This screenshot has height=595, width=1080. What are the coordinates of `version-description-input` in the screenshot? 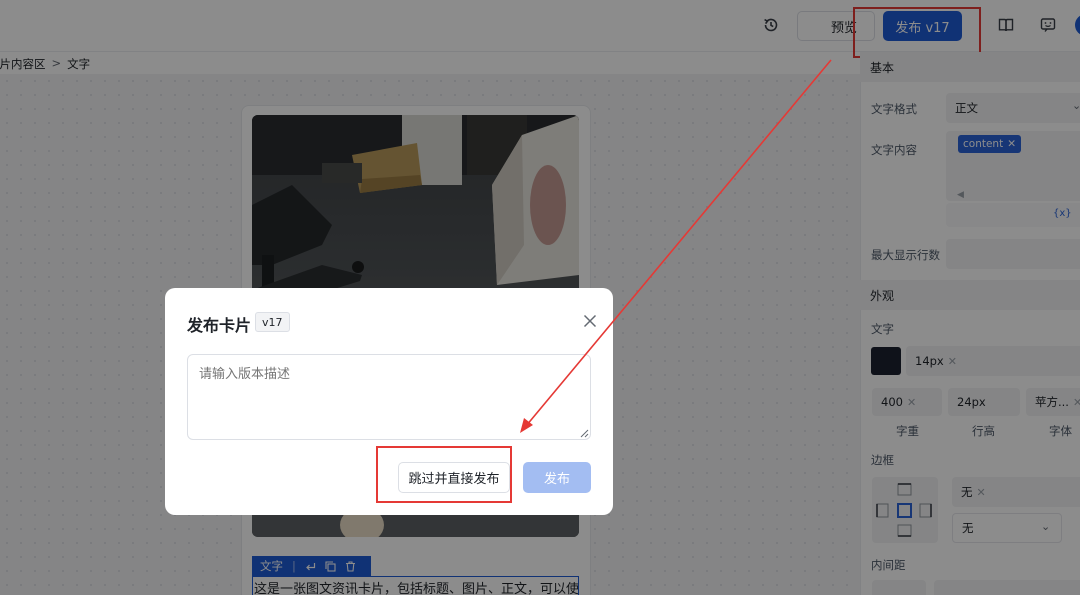 It's located at (389, 397).